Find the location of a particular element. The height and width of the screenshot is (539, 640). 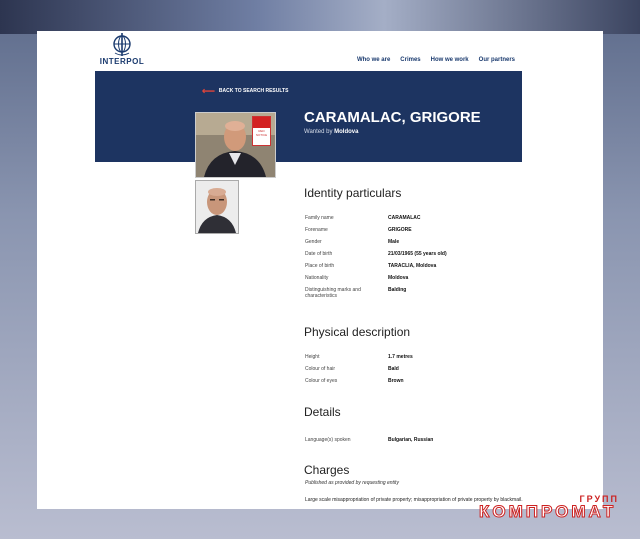

row-value: Brown is located at coordinates (396, 380).